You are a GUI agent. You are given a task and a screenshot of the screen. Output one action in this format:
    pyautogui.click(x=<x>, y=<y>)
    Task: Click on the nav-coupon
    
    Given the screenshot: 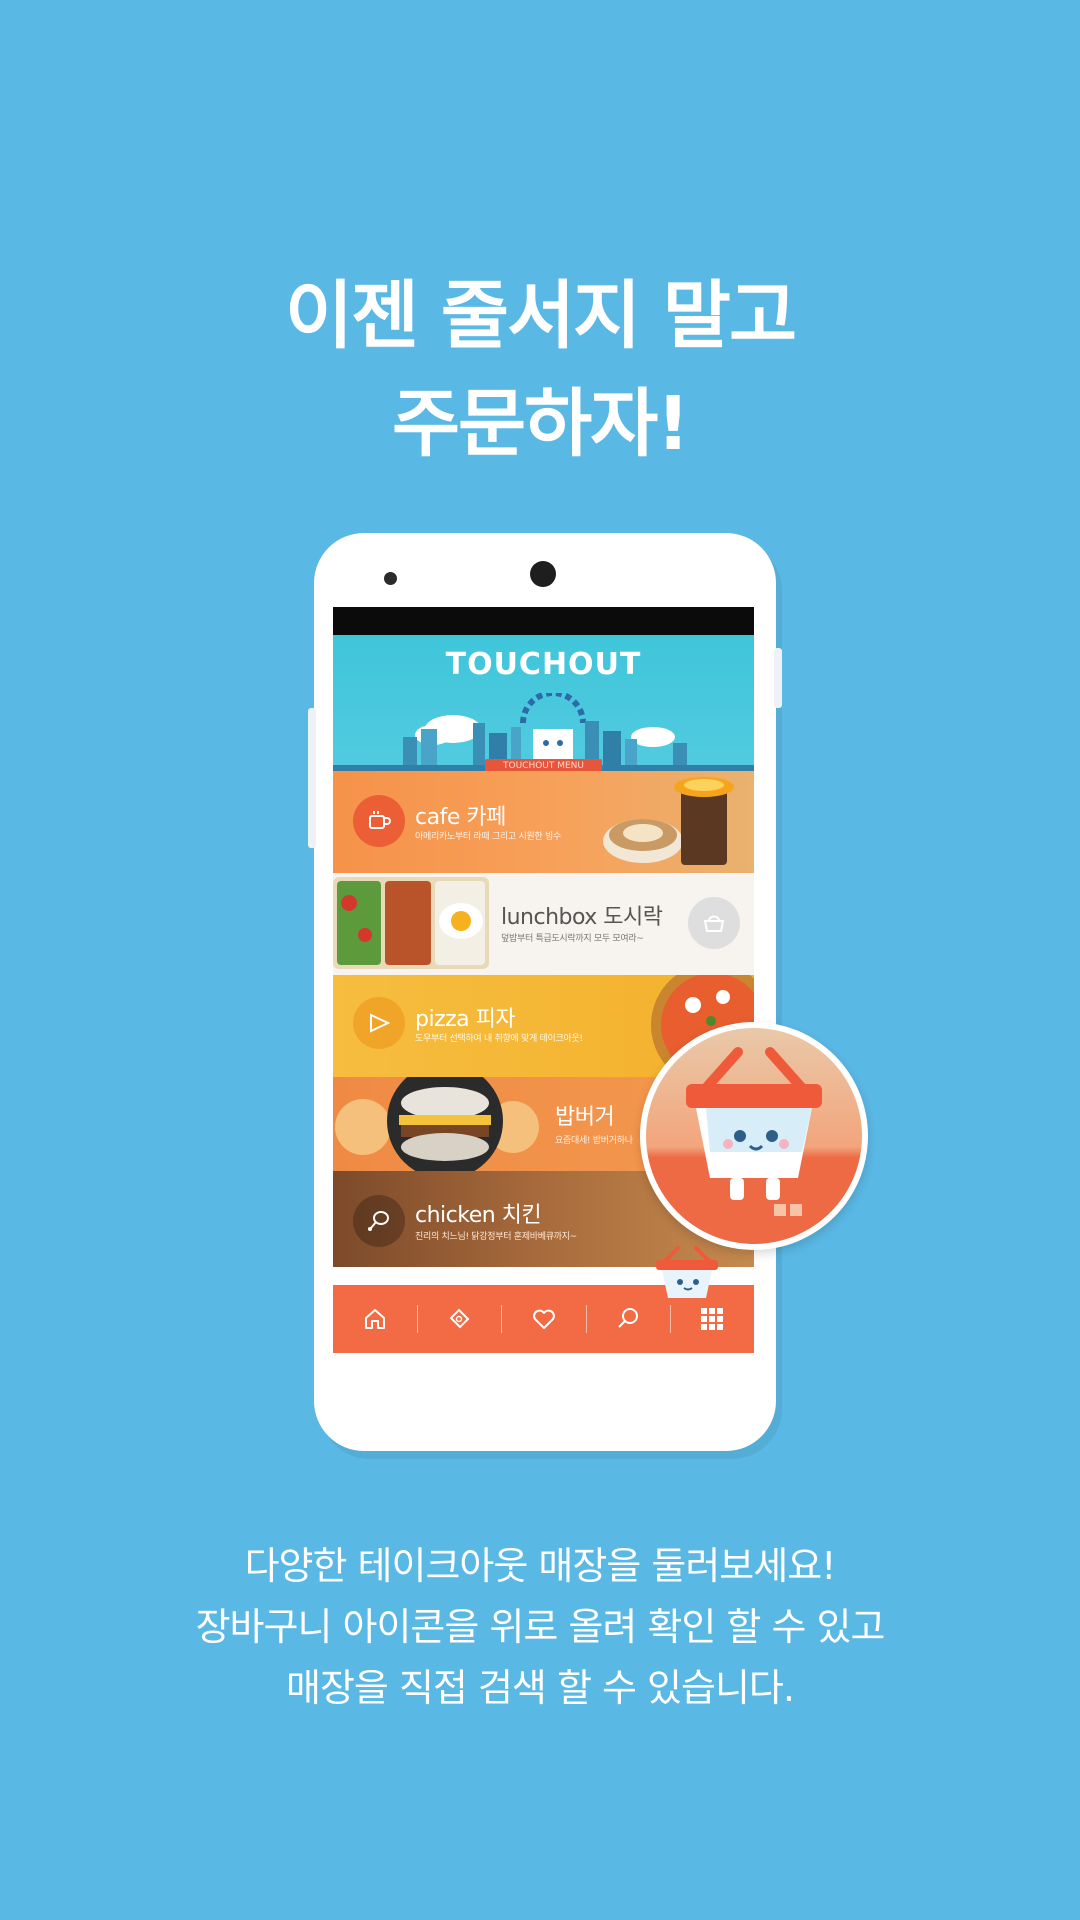 What is the action you would take?
    pyautogui.click(x=459, y=1319)
    